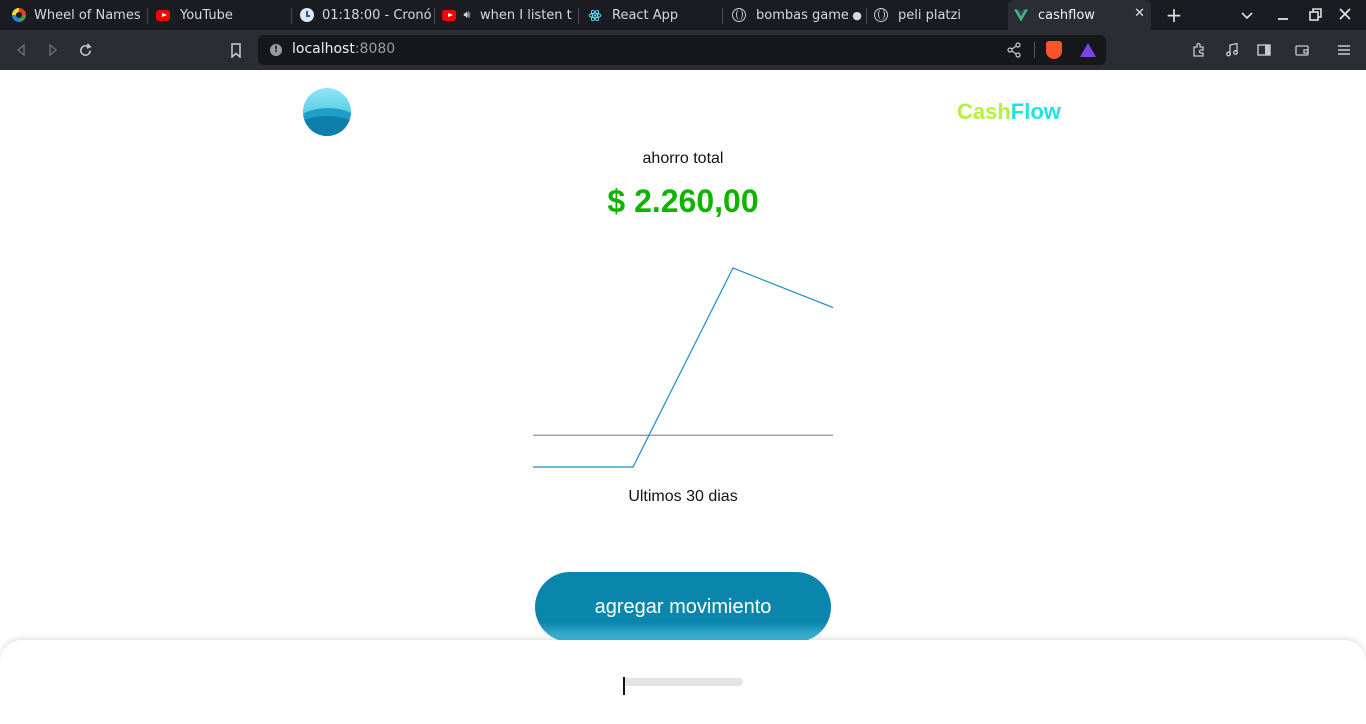  I want to click on wheel-of-names-icon, so click(19, 15).